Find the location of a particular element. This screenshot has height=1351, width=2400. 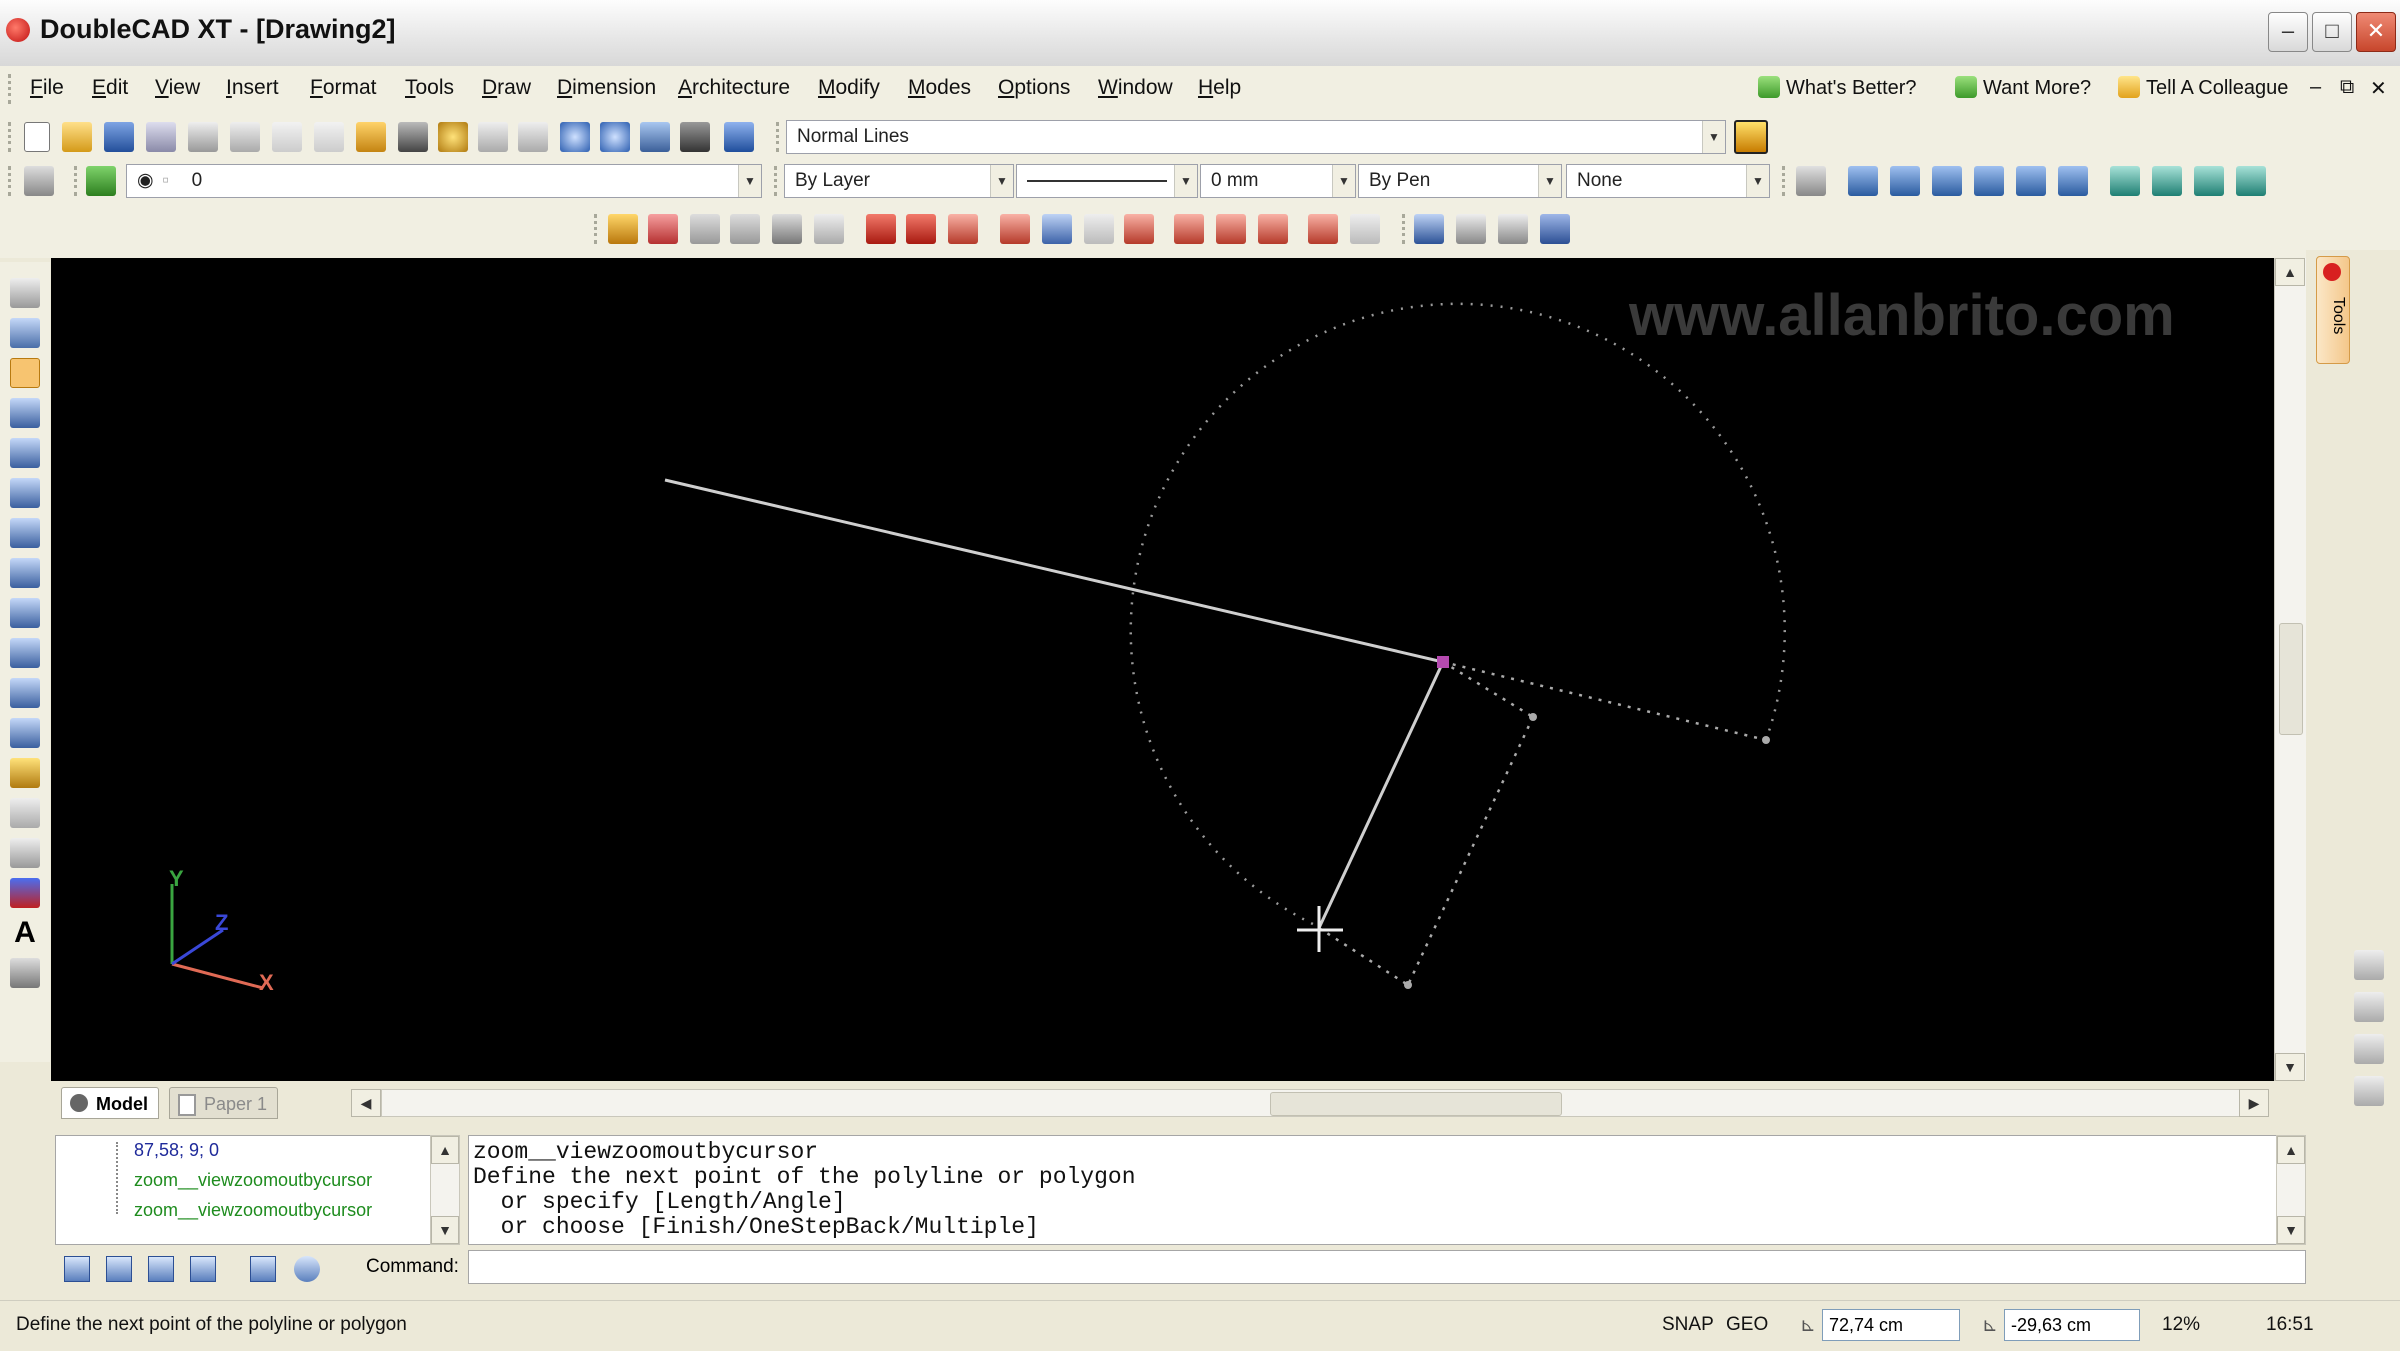

copy-tool-icon is located at coordinates (705, 229).